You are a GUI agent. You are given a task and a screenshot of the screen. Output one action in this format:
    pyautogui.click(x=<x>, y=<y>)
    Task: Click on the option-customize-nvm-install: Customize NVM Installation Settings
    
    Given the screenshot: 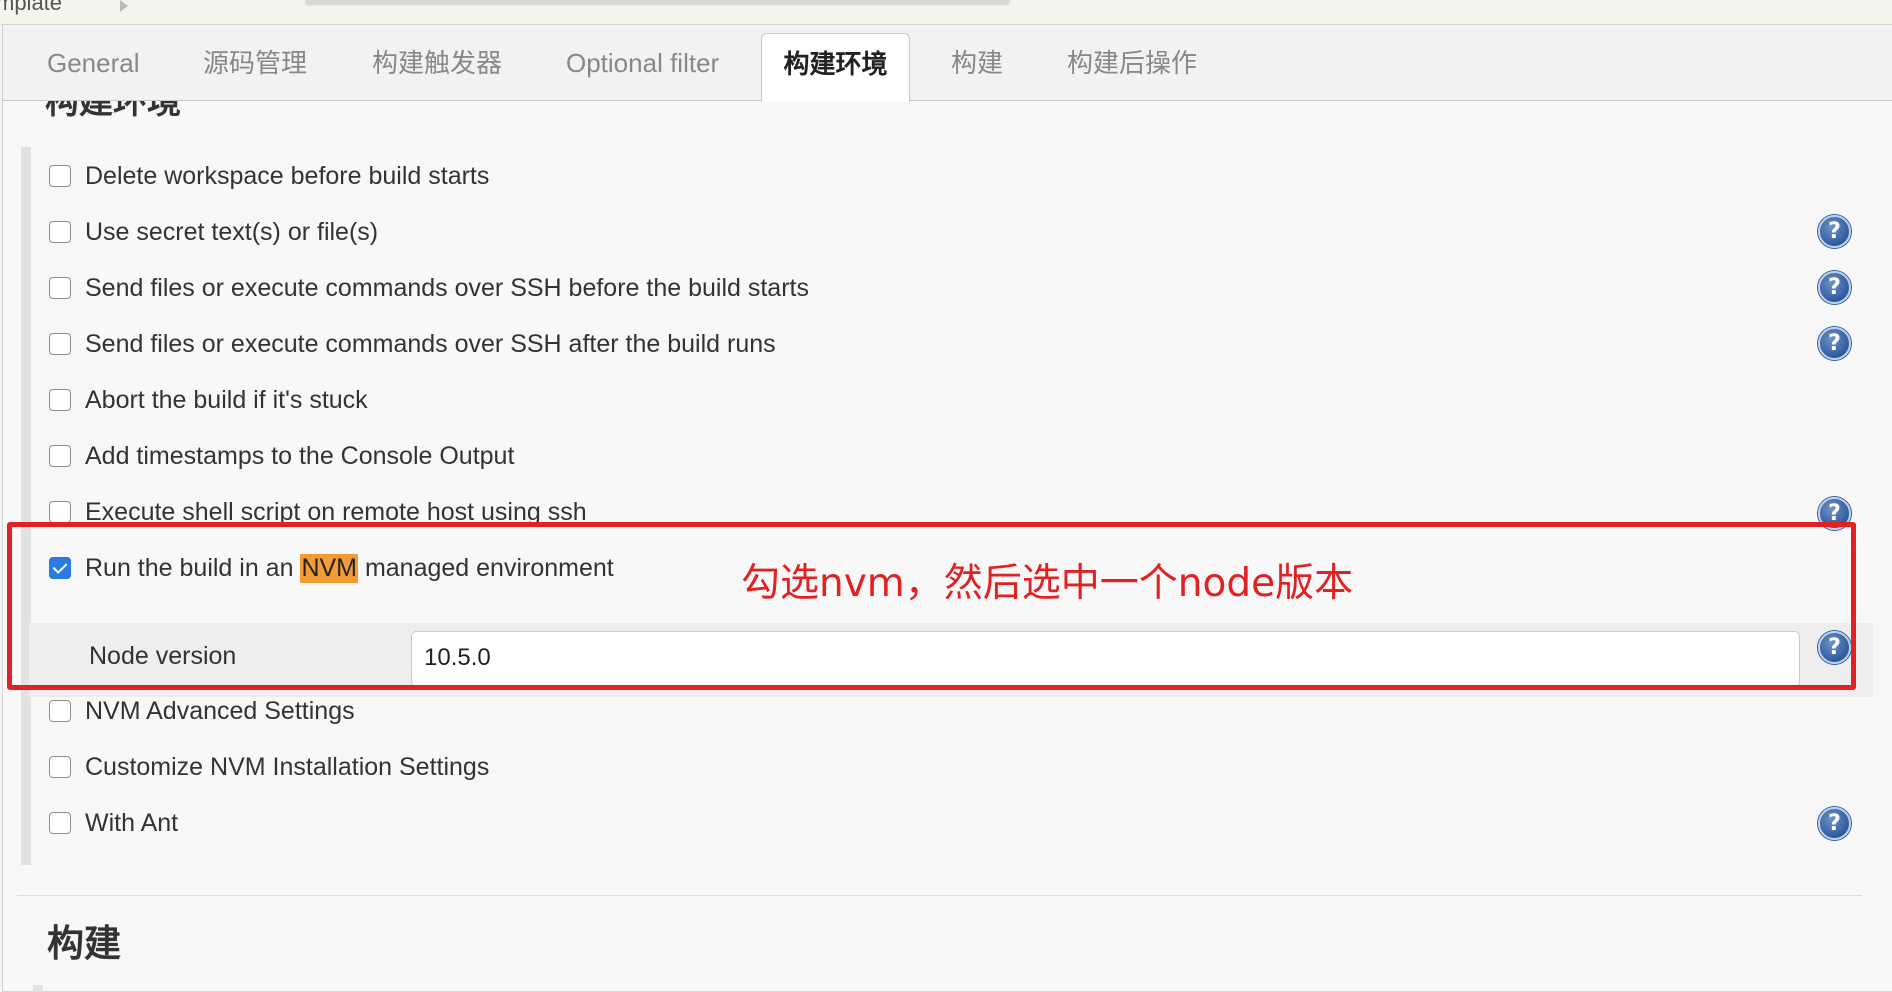 What is the action you would take?
    pyautogui.click(x=269, y=767)
    